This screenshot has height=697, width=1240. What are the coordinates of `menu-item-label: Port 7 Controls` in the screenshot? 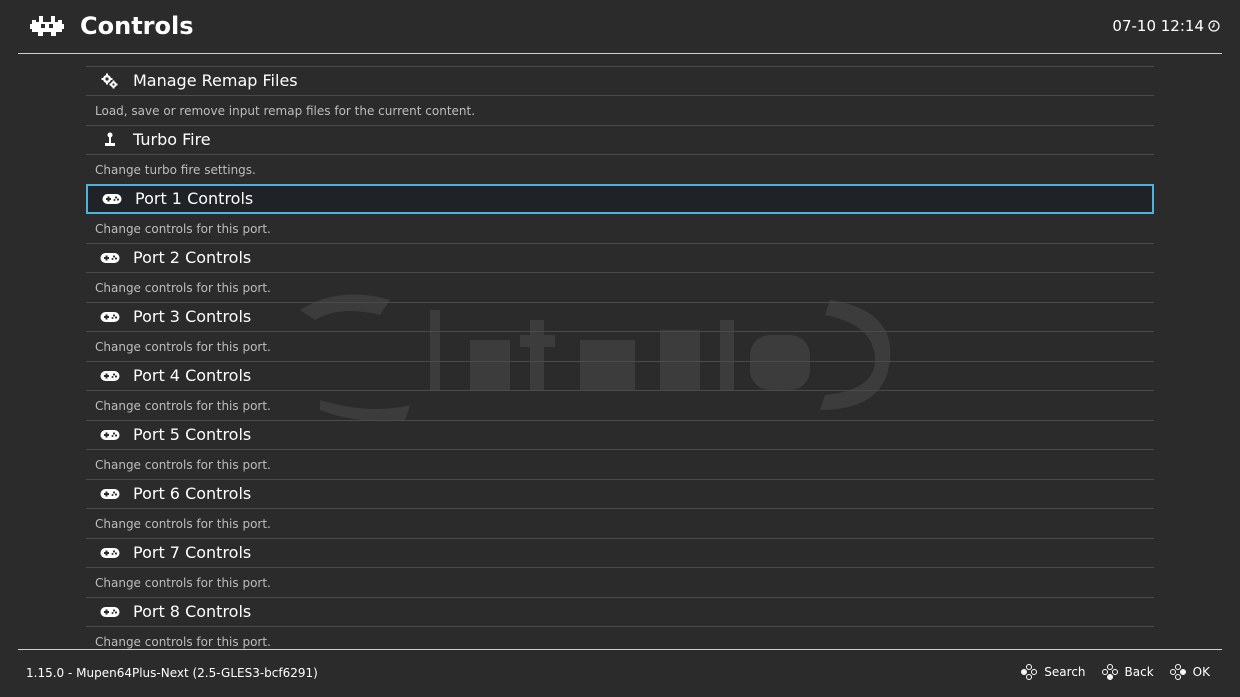 It's located at (192, 552).